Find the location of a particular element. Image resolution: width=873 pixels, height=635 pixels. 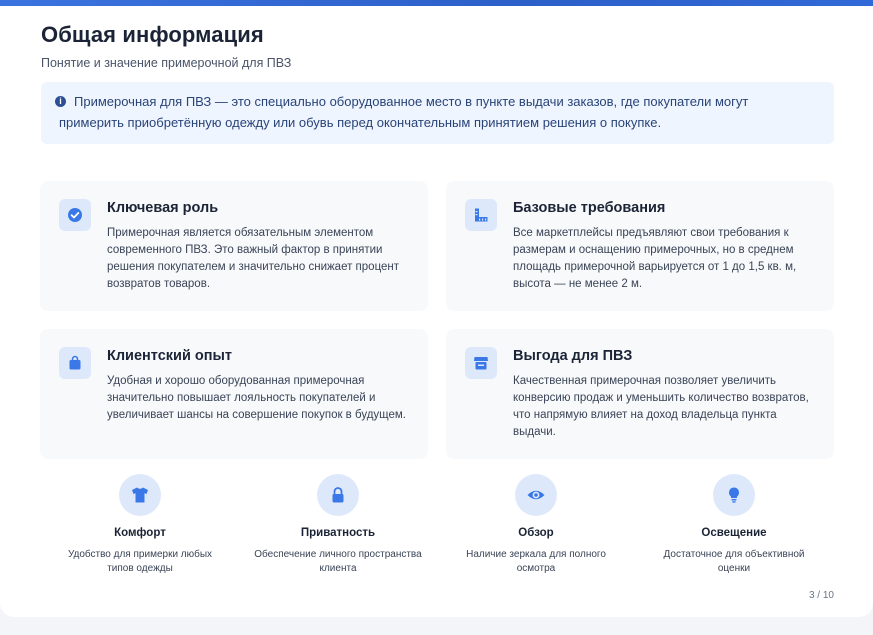

shopping-bag-icon is located at coordinates (75, 363).